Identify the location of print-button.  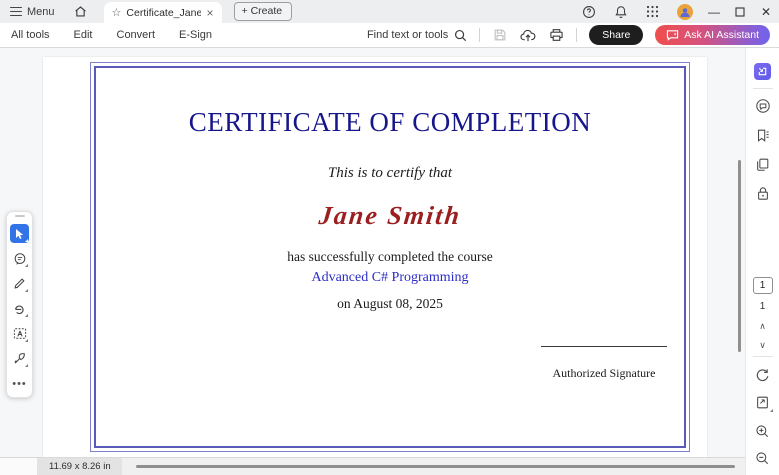
(556, 35).